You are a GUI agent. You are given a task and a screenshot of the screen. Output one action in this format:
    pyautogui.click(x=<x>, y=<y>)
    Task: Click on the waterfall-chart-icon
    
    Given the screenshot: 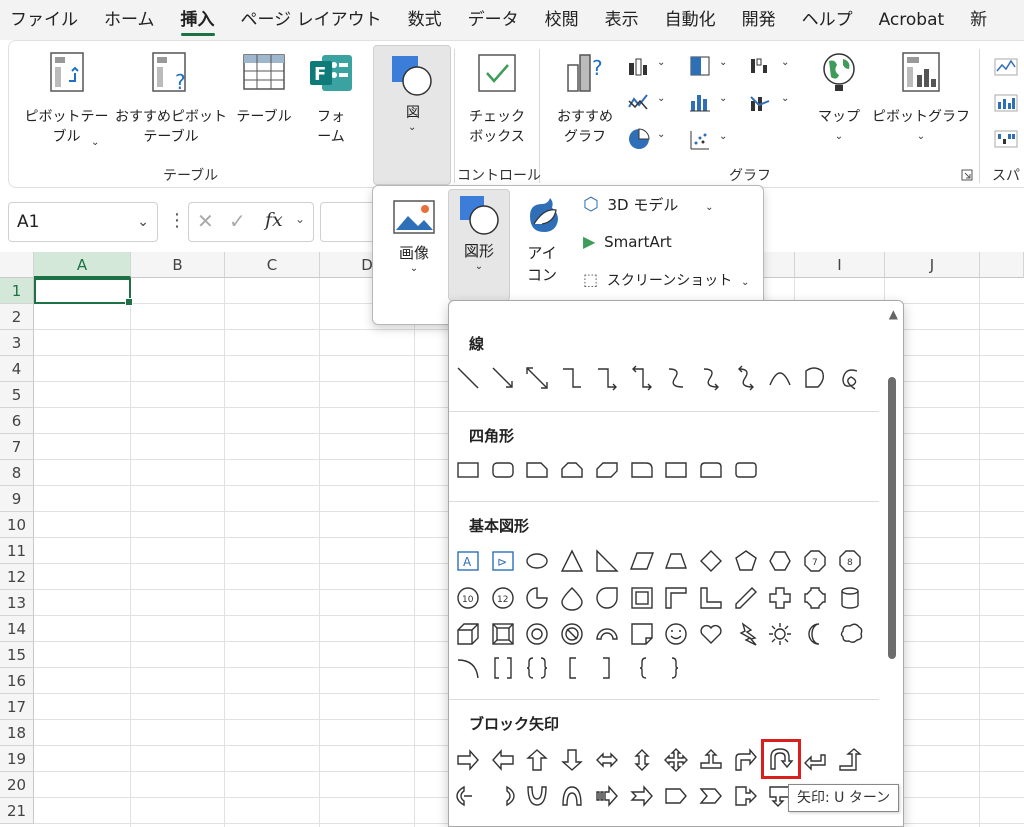 What is the action you would take?
    pyautogui.click(x=760, y=66)
    